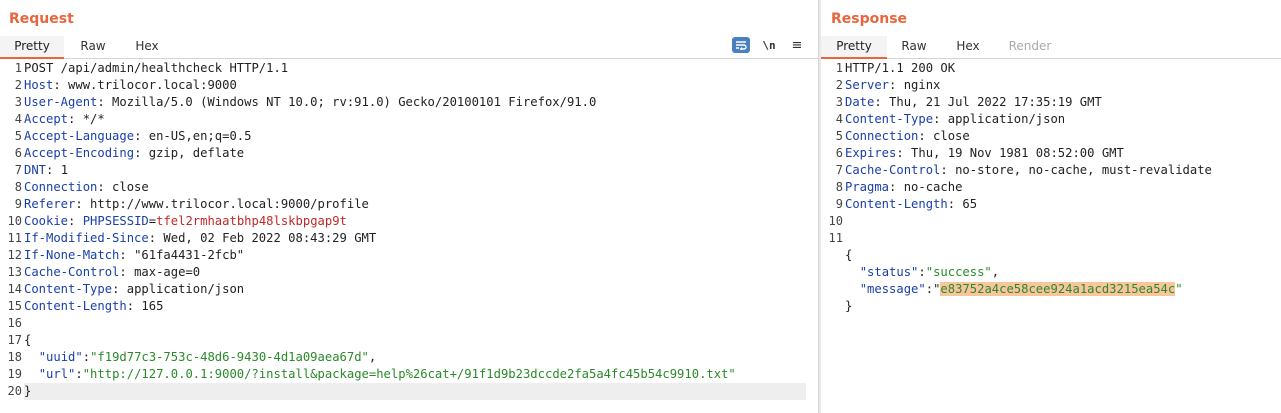  Describe the element at coordinates (57, 374) in the screenshot. I see `code-token: "url"` at that location.